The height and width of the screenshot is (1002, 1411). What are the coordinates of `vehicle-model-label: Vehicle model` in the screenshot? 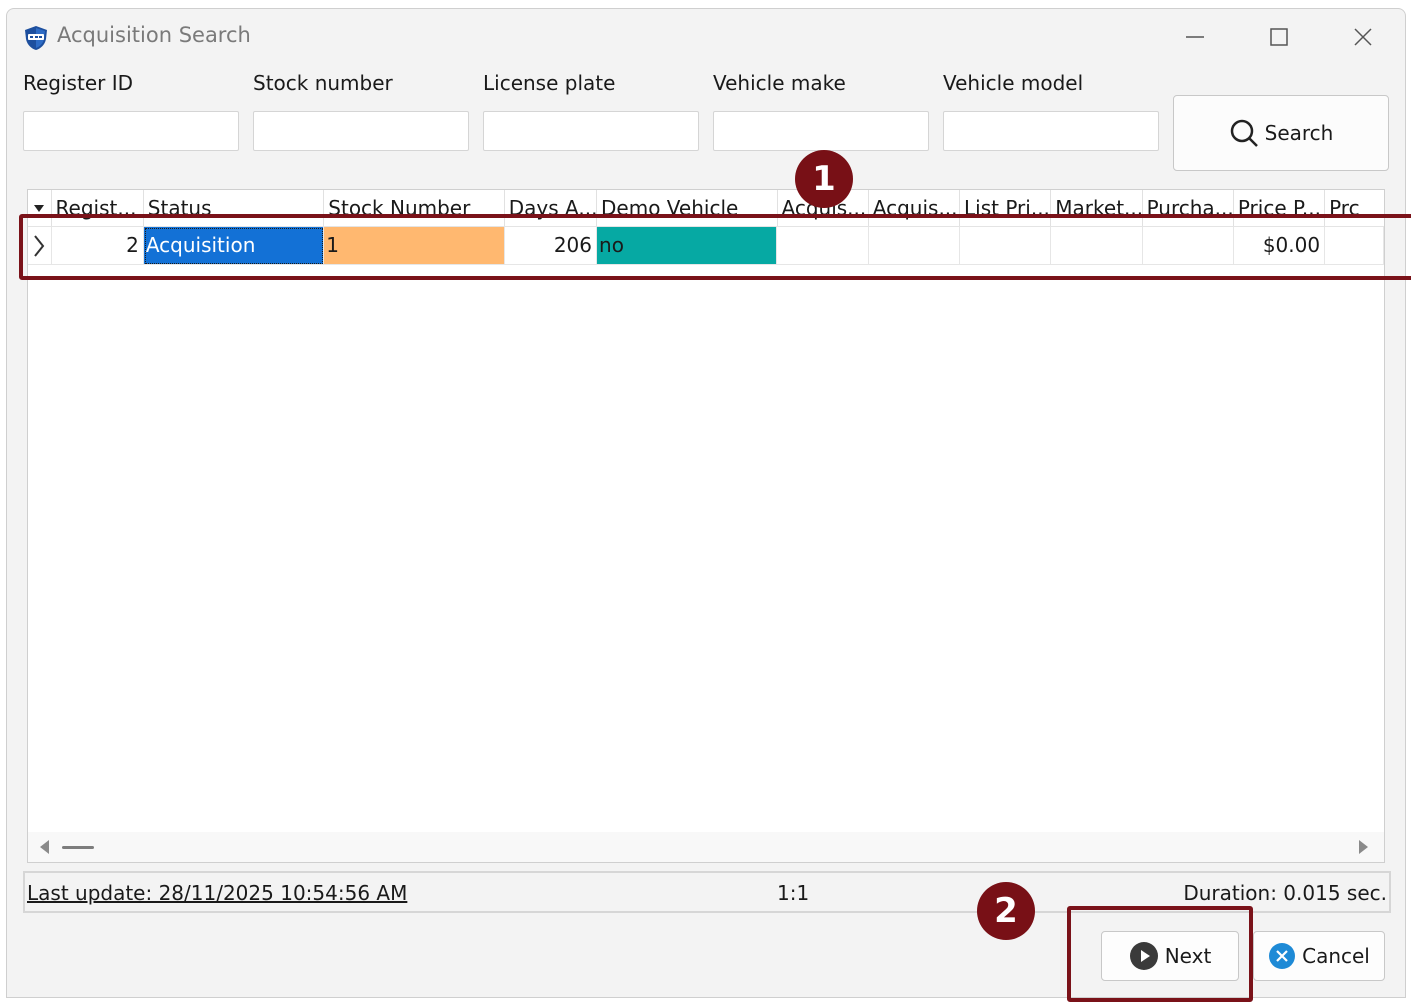 It's located at (1013, 83).